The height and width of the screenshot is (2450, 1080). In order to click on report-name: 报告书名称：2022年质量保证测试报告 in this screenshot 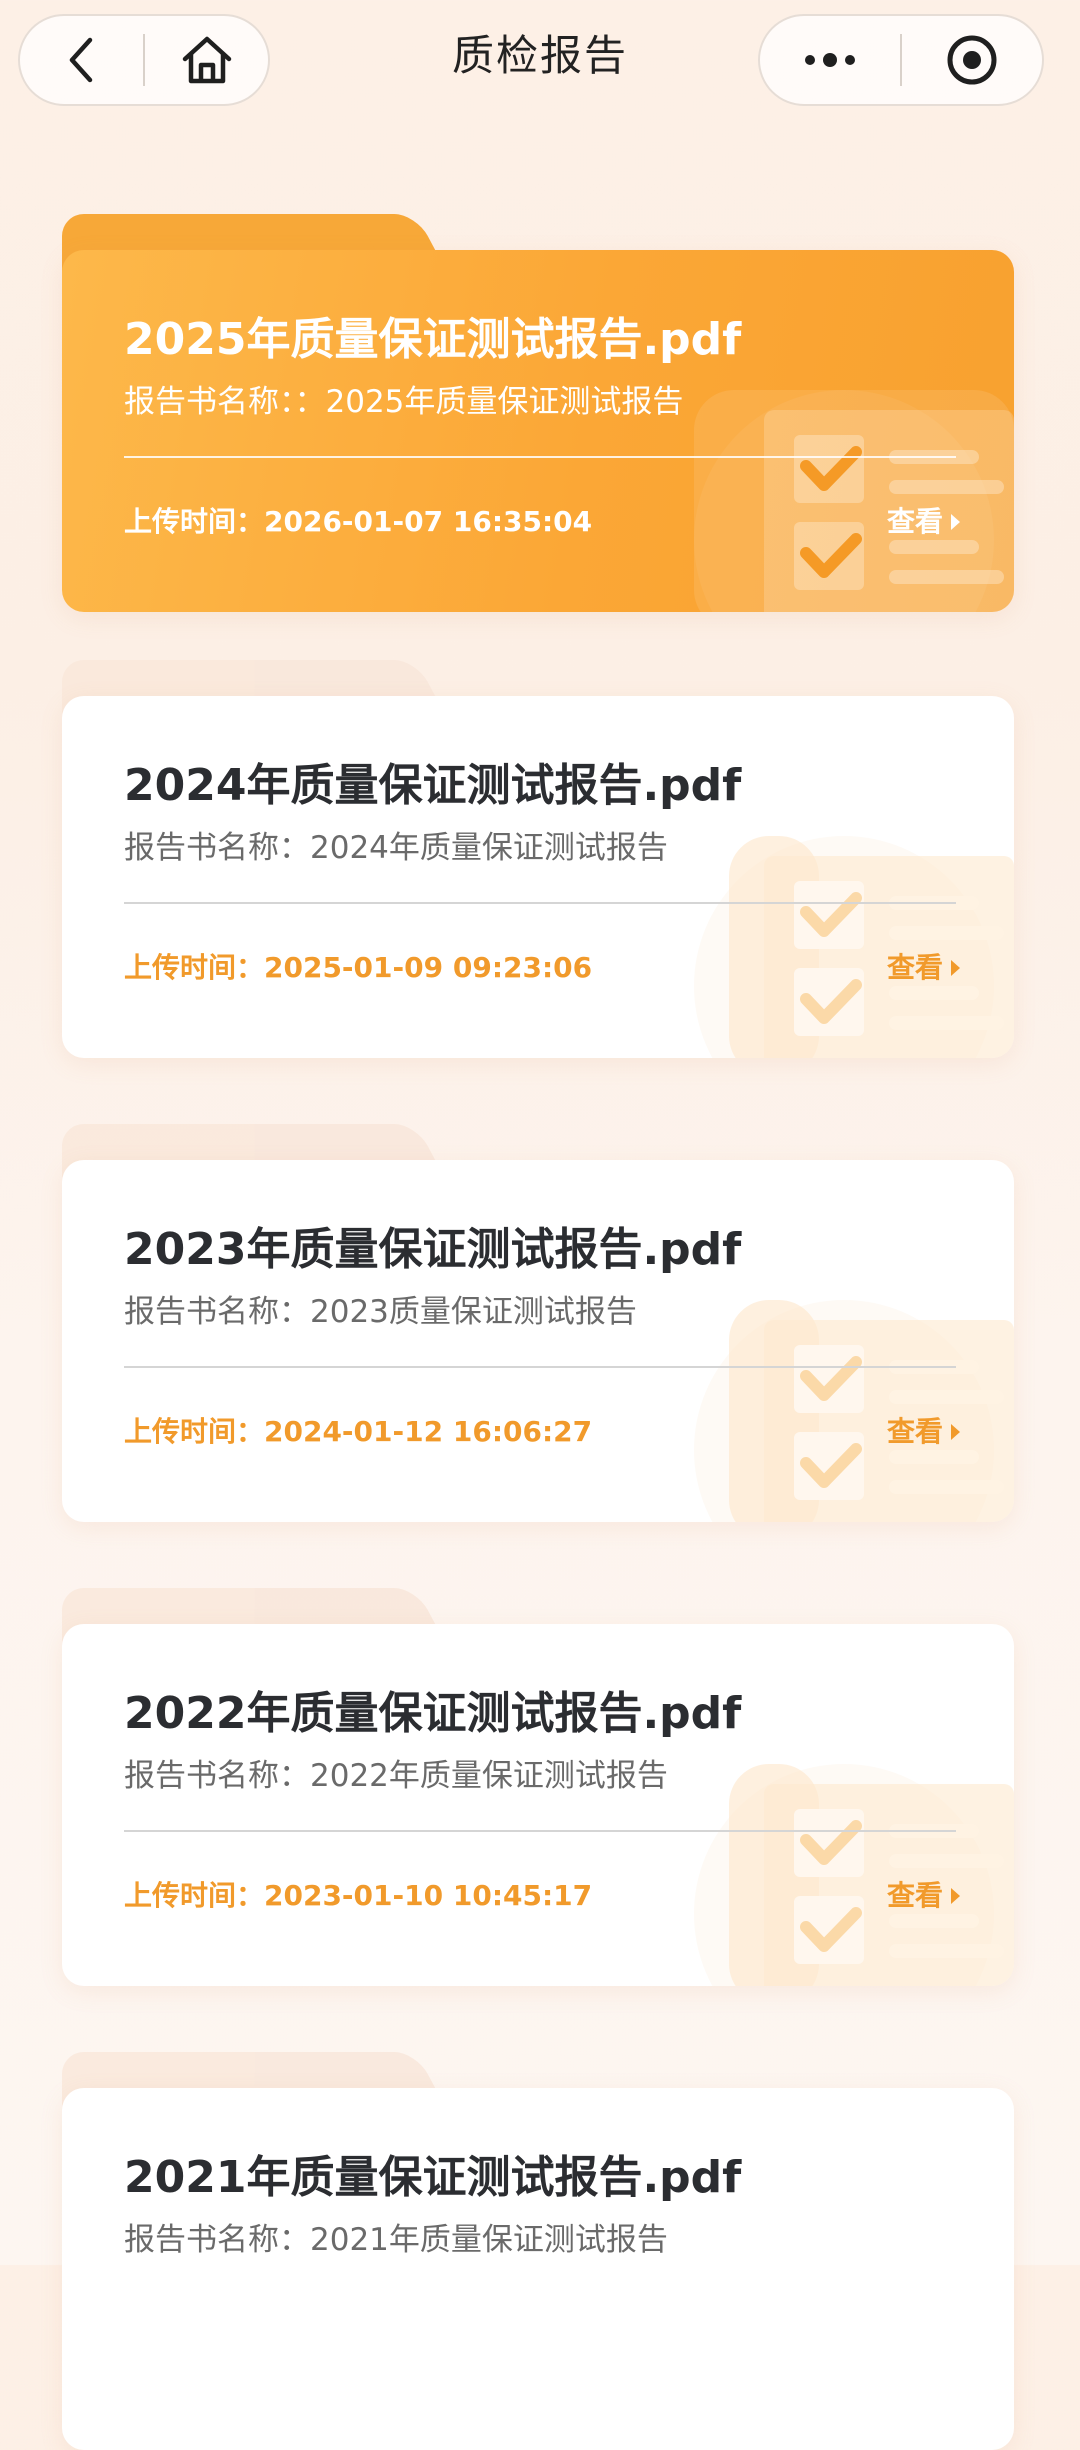, I will do `click(396, 1776)`.